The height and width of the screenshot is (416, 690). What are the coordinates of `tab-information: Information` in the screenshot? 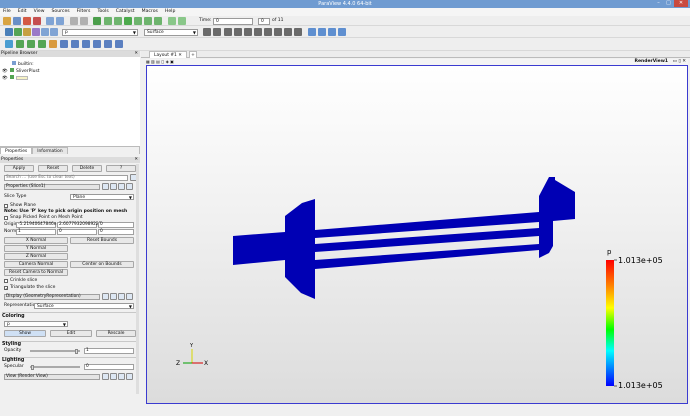 It's located at (50, 150).